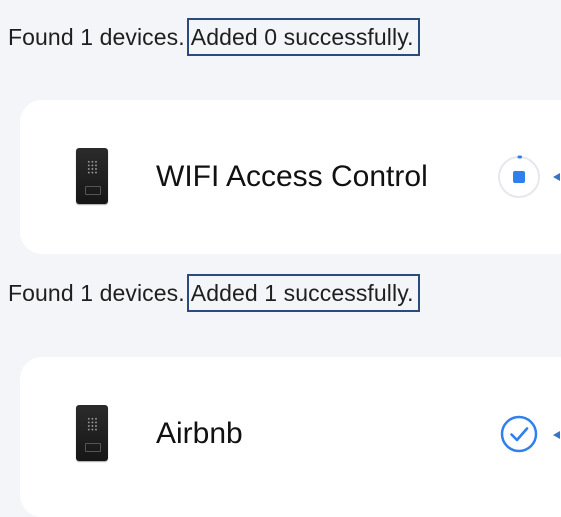 The height and width of the screenshot is (517, 561). I want to click on device-name: WIFI Access Control, so click(292, 176).